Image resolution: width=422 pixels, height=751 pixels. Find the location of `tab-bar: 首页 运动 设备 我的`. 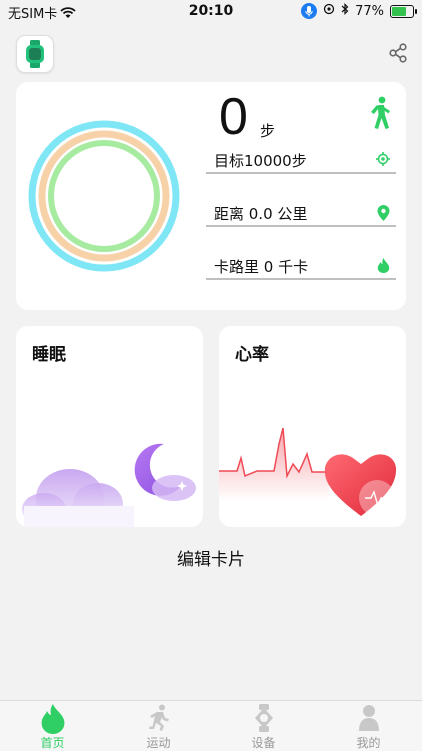

tab-bar: 首页 运动 设备 我的 is located at coordinates (211, 725).